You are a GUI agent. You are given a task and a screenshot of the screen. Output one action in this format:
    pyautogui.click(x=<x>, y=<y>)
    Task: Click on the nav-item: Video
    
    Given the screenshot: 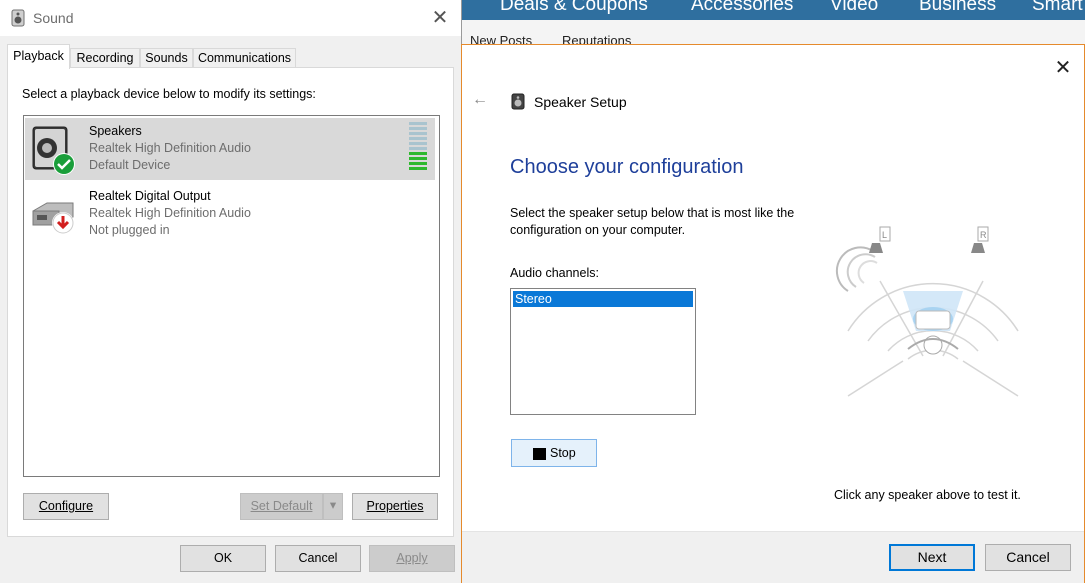 What is the action you would take?
    pyautogui.click(x=854, y=8)
    